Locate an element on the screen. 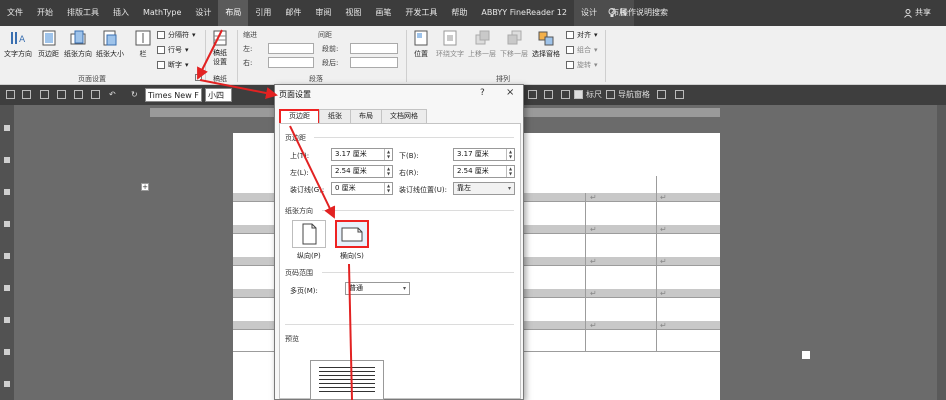 The height and width of the screenshot is (400, 946). top-margin-label: 上(T): is located at coordinates (300, 156).